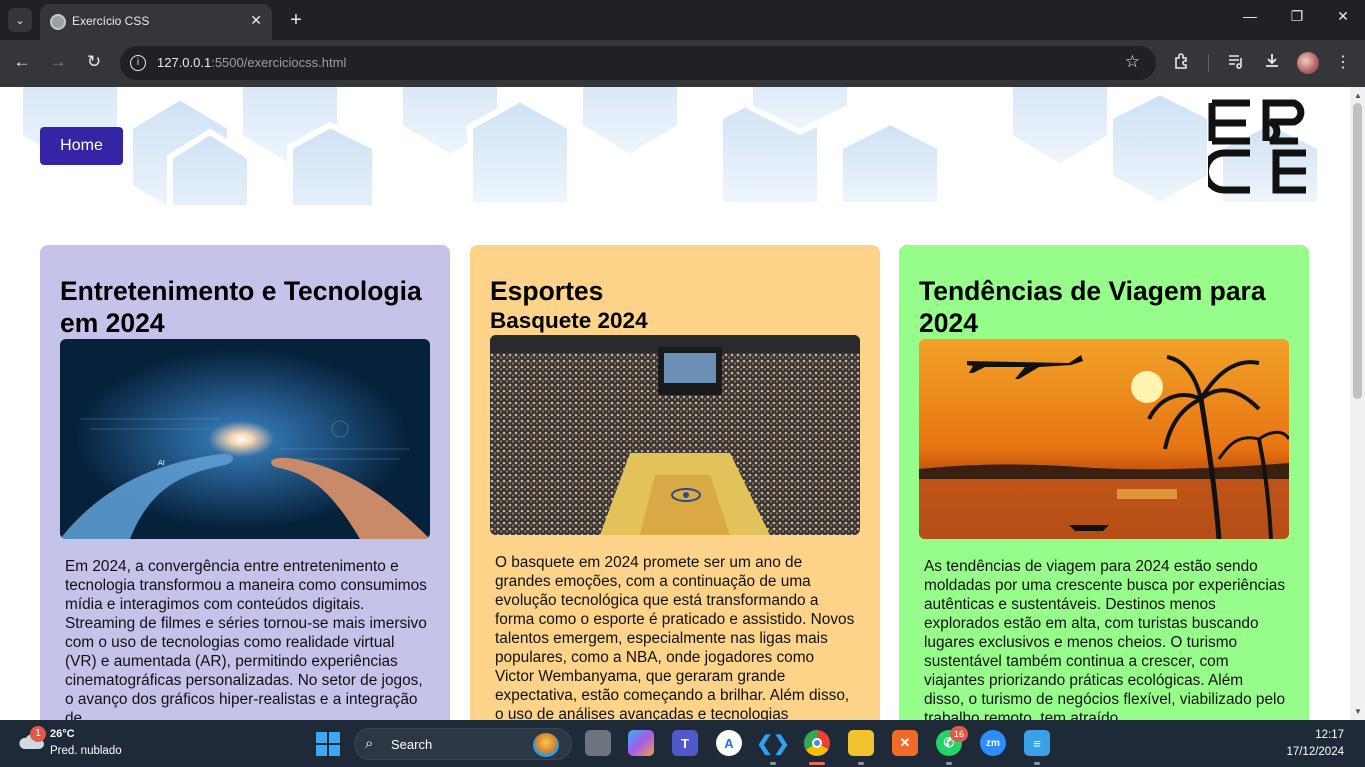 This screenshot has width=1365, height=767. I want to click on weather-temperature: 26°C, so click(62, 734).